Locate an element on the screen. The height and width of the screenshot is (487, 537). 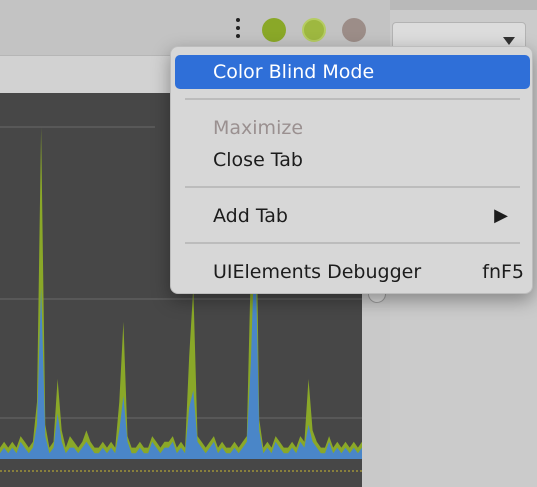
submenu-arrow-icon: ▶ is located at coordinates (501, 215).